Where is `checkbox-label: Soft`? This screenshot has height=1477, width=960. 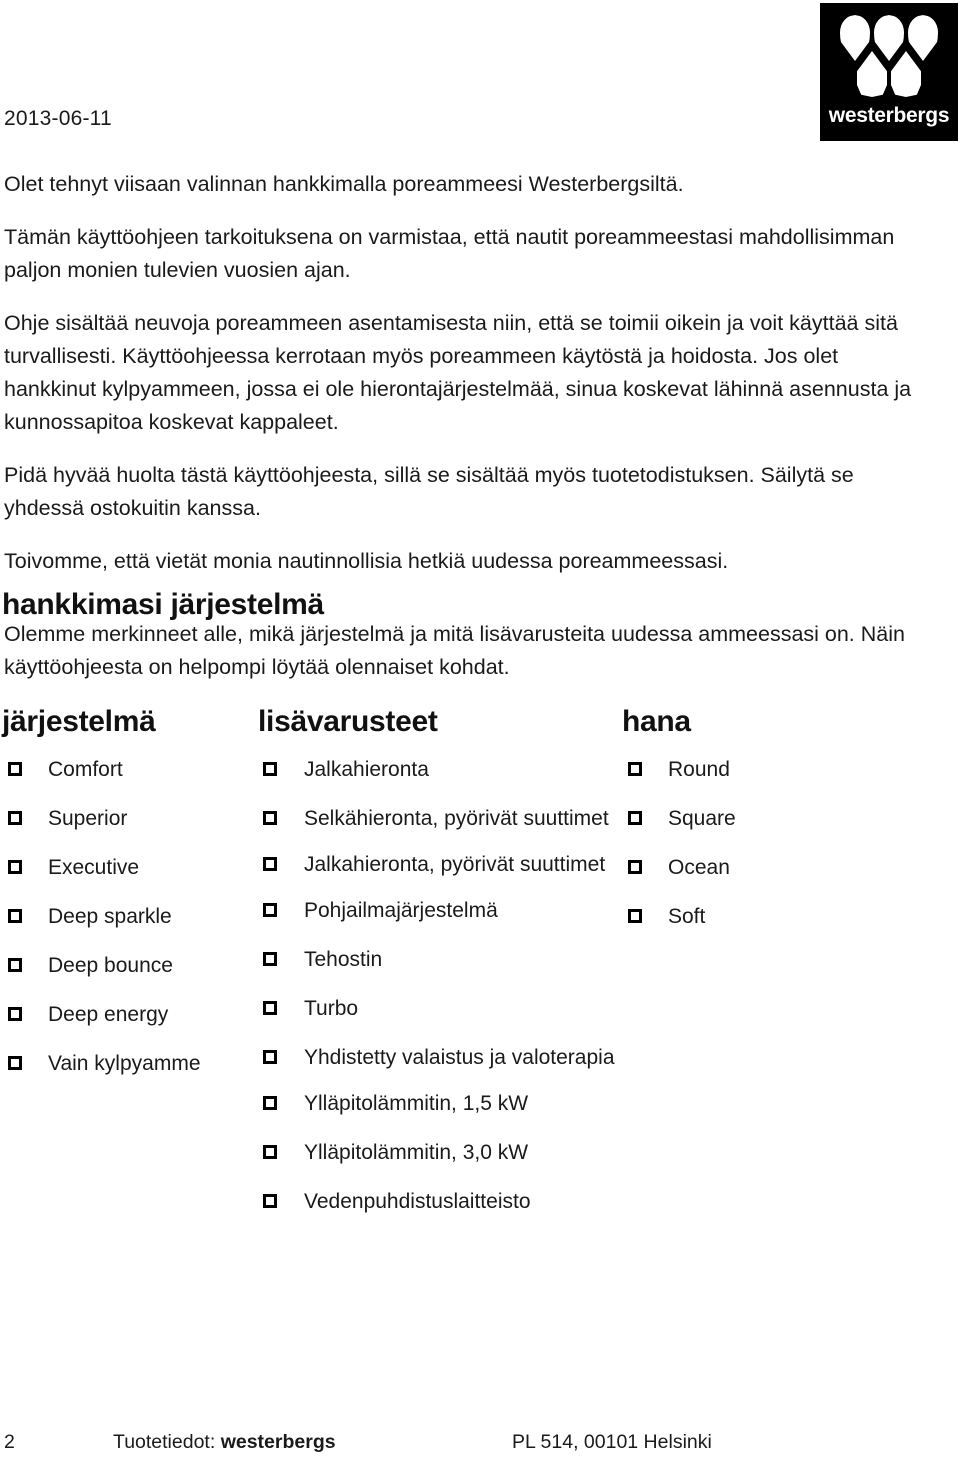
checkbox-label: Soft is located at coordinates (687, 916).